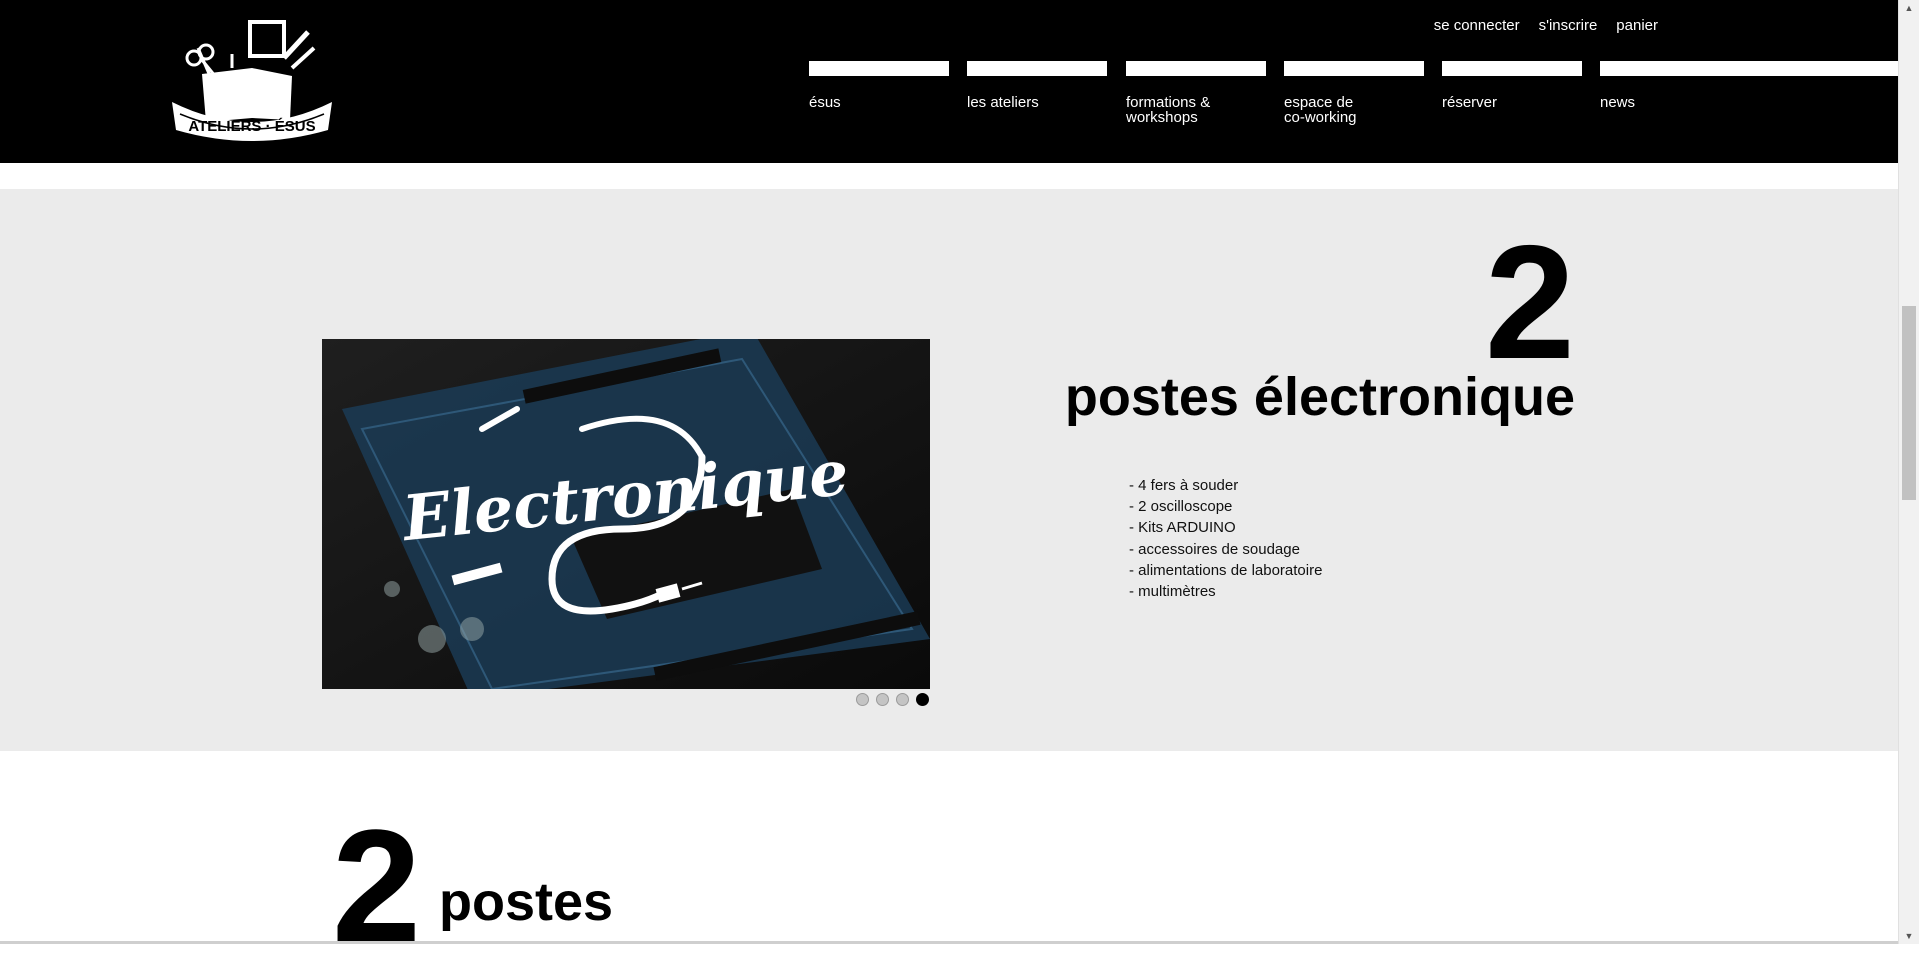 The width and height of the screenshot is (1919, 975). Describe the element at coordinates (1184, 485) in the screenshot. I see `list-item: - 4 fers à souder` at that location.